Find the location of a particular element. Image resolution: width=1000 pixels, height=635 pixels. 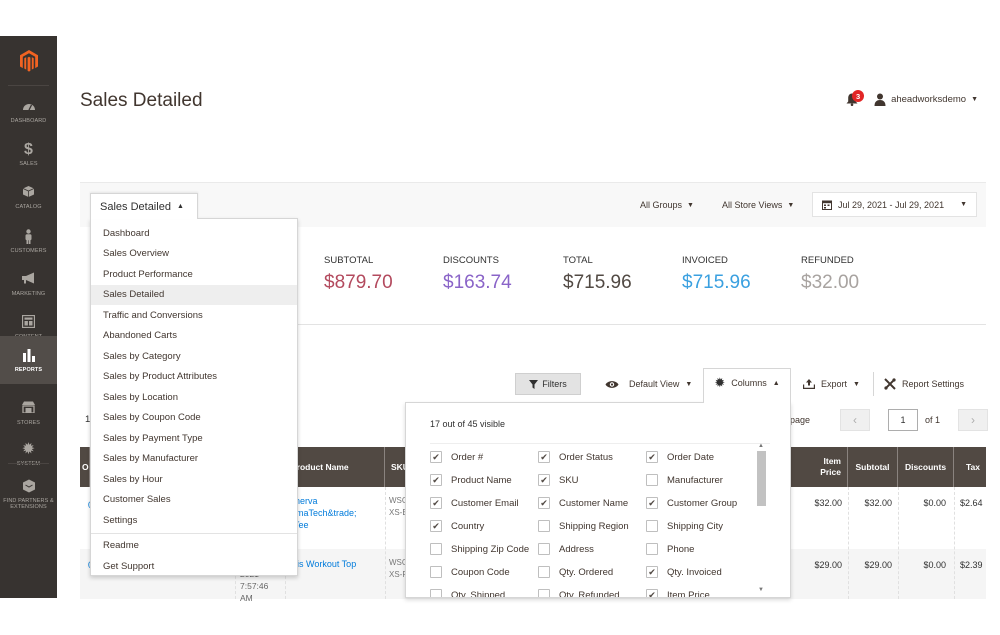

previous-page-button: ‹ is located at coordinates (855, 420).